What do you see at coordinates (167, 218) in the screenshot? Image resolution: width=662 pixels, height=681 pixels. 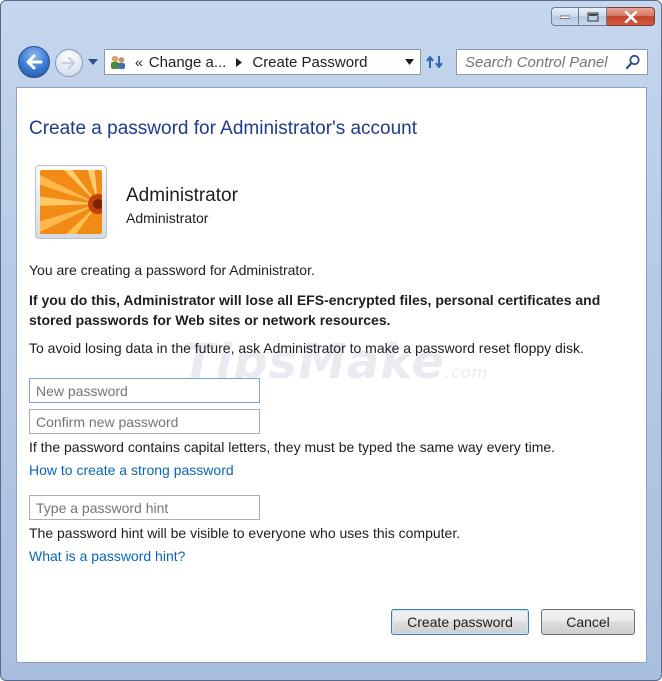 I see `user-account-type: Administrator` at bounding box center [167, 218].